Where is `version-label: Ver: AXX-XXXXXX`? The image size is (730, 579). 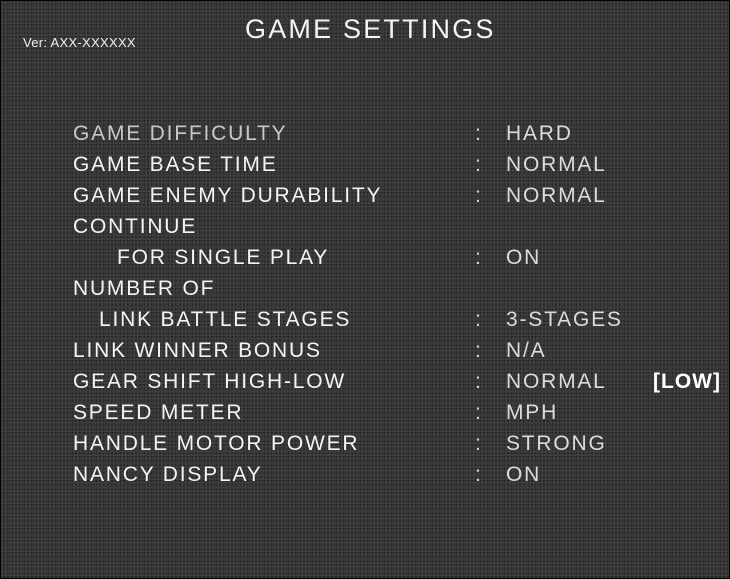
version-label: Ver: AXX-XXXXXX is located at coordinates (79, 42).